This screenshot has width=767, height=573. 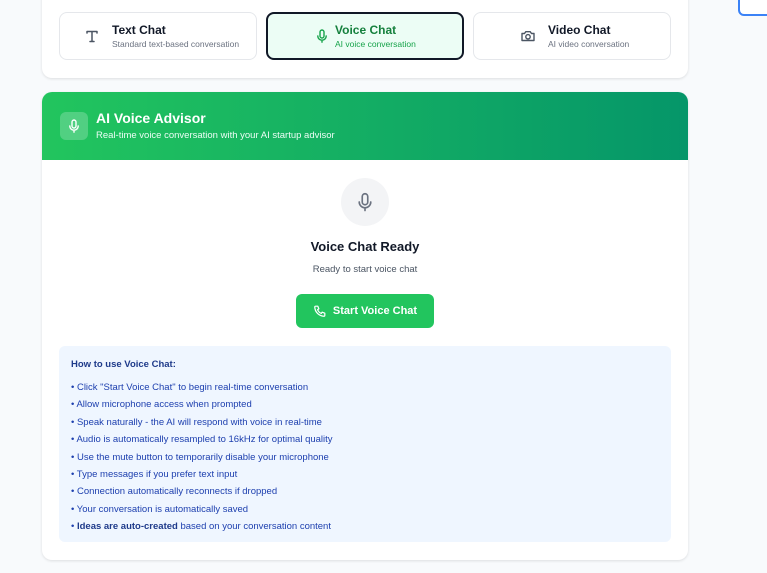 I want to click on voice-advisor-title: AI Voice Advisor, so click(x=151, y=118).